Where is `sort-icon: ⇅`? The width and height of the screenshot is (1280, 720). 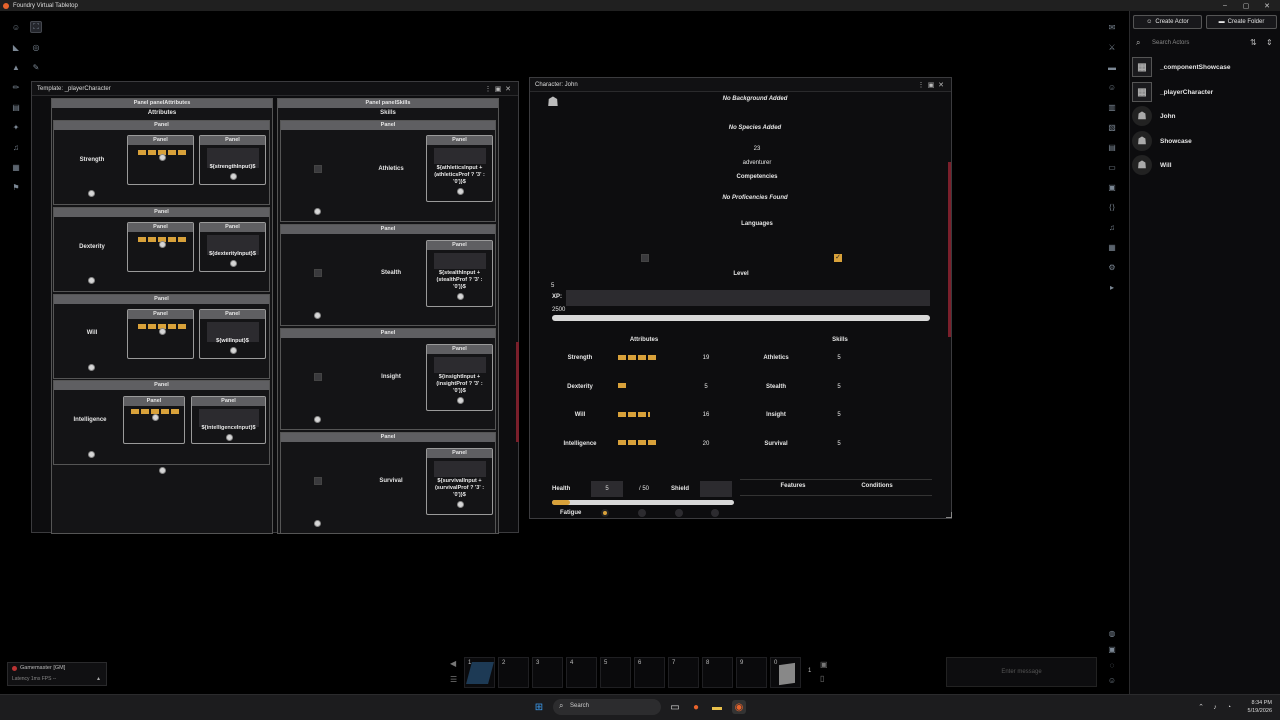
sort-icon: ⇅ is located at coordinates (1253, 42).